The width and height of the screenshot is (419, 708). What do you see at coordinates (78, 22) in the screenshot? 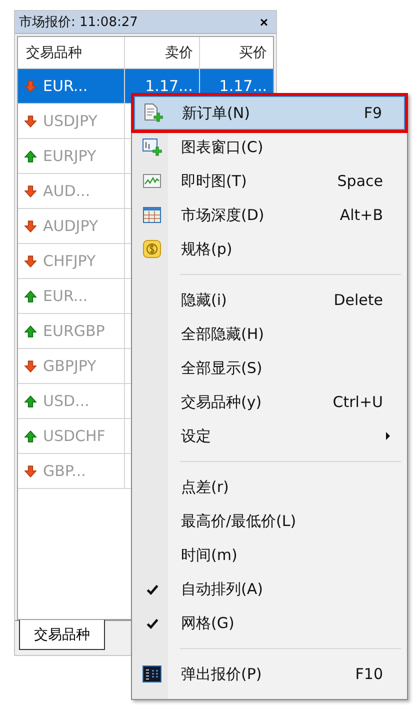
I see `window-title: 市场报价: 11:08:27` at bounding box center [78, 22].